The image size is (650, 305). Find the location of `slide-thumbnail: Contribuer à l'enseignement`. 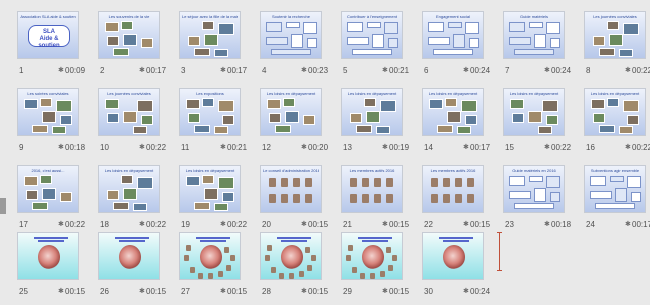

slide-thumbnail: Contribuer à l'enseignement is located at coordinates (372, 35).